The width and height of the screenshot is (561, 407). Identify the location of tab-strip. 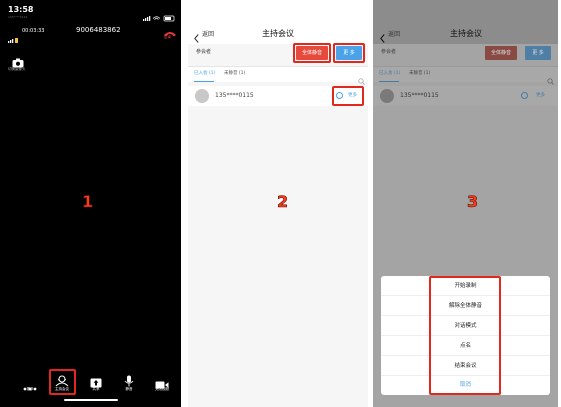
(465, 74).